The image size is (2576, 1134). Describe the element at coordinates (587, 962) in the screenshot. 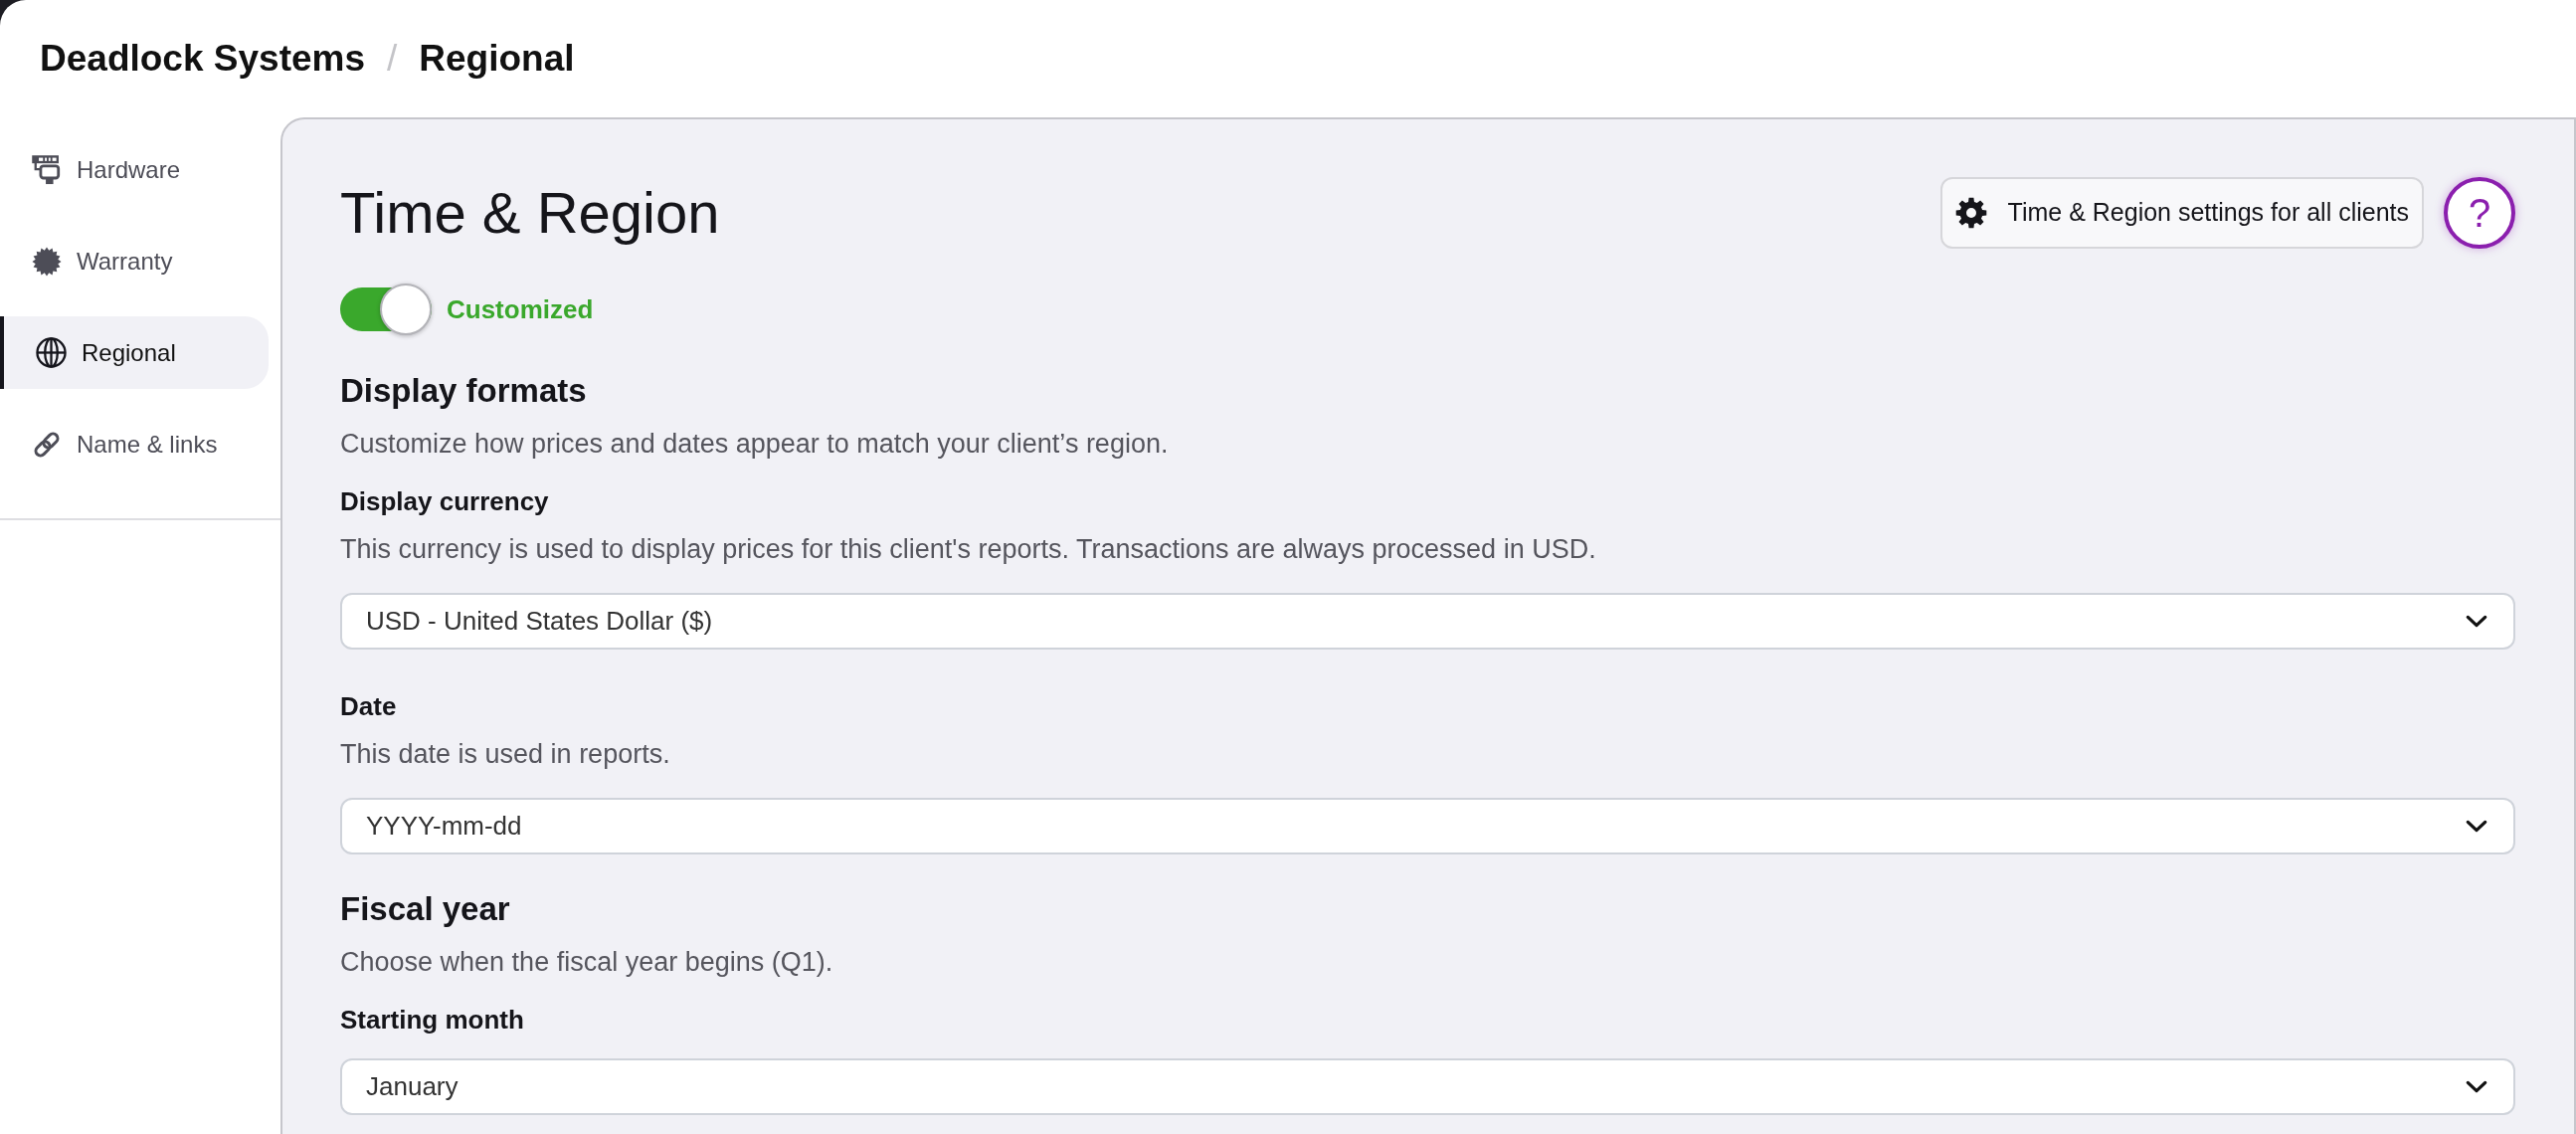

I see `section-description: Choose when the fiscal year begins (Q1).` at that location.